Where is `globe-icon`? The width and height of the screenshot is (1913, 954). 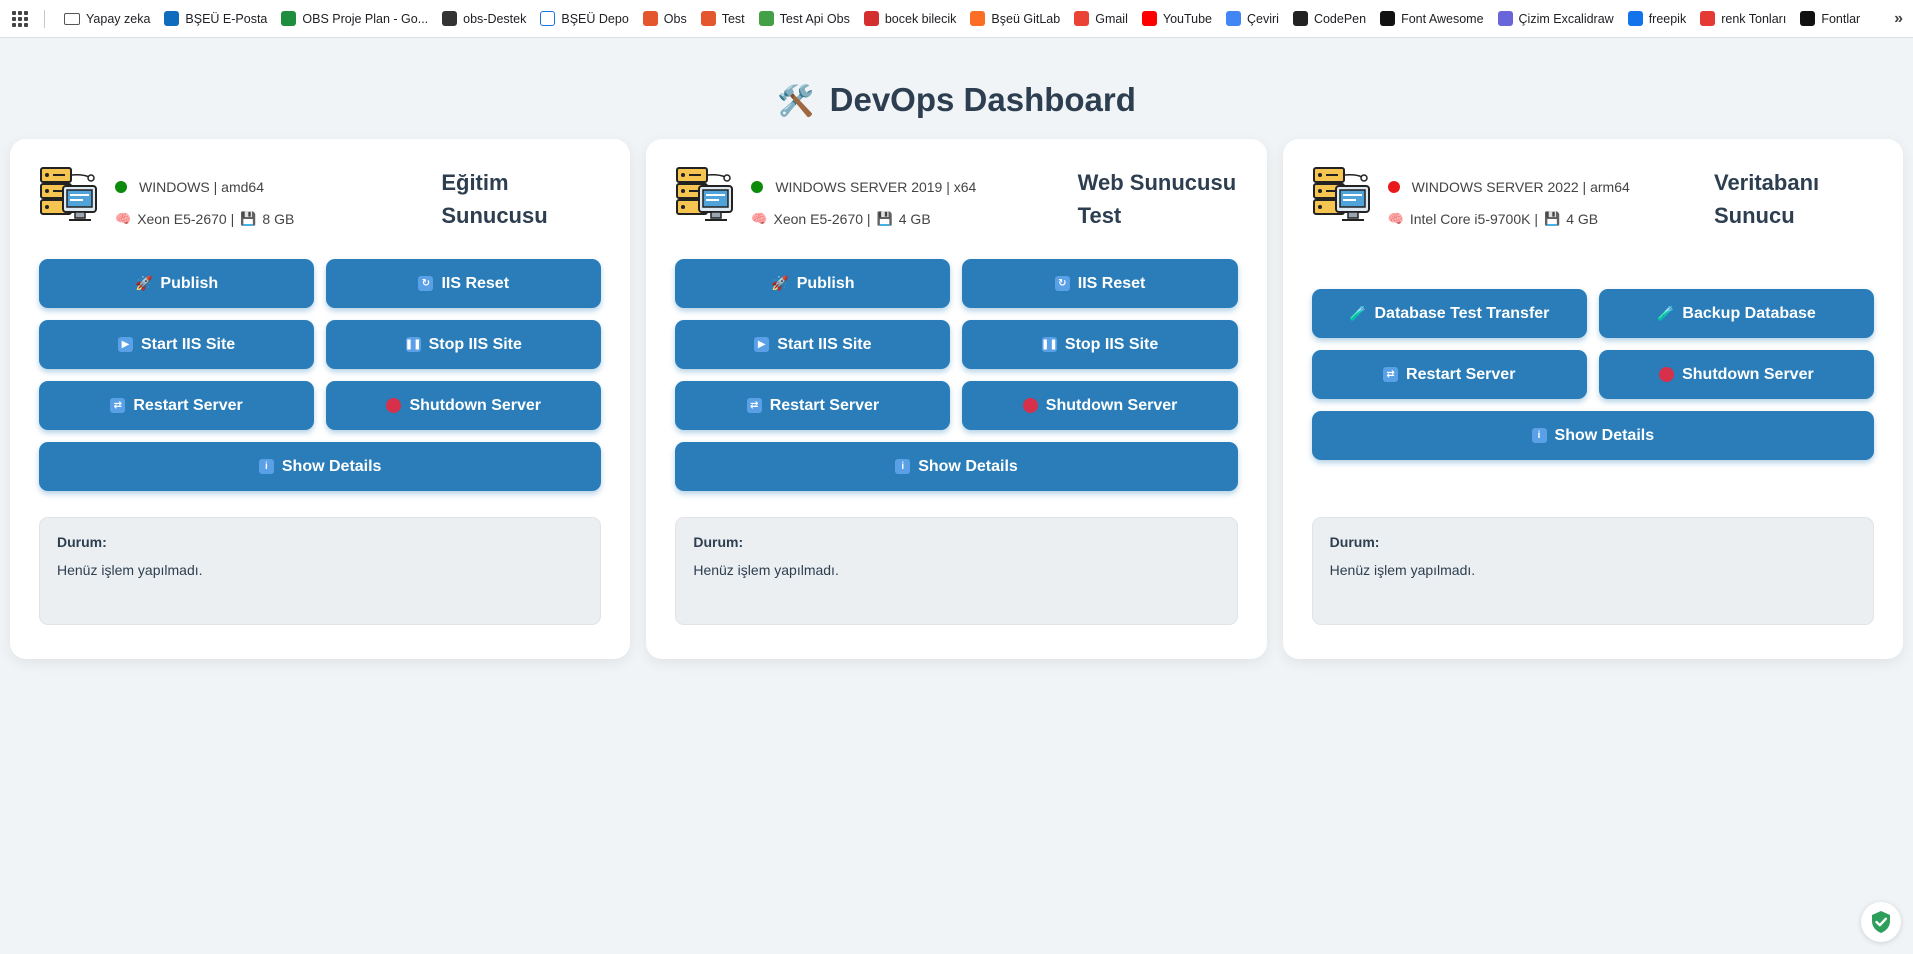
globe-icon is located at coordinates (766, 18).